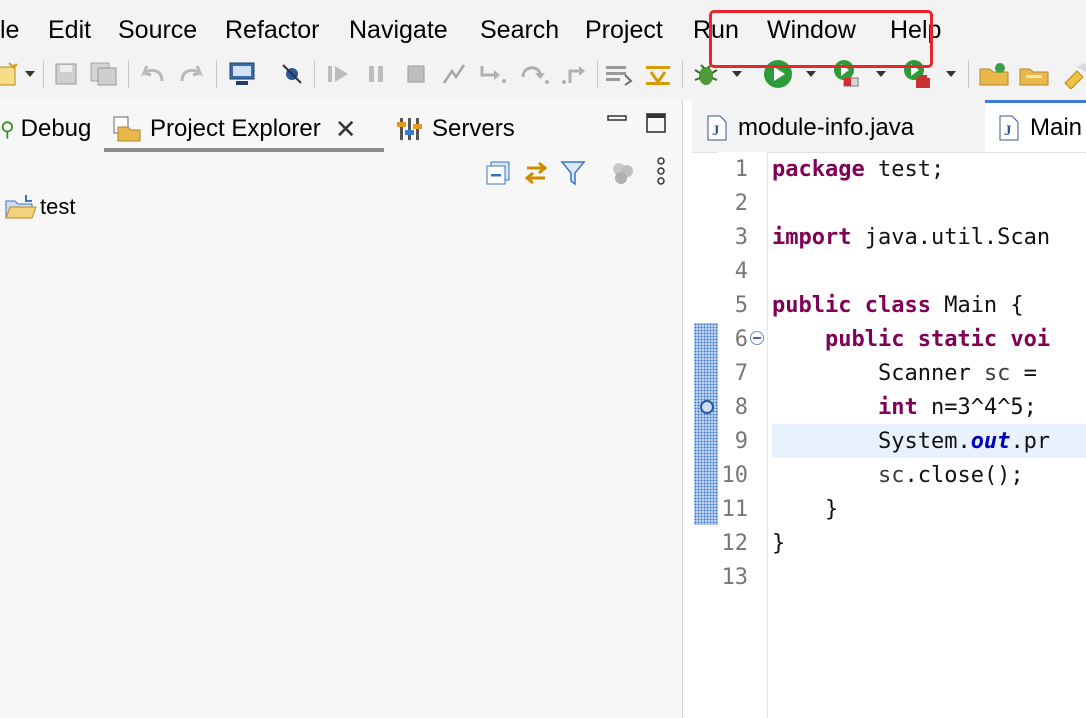 This screenshot has width=1086, height=718. I want to click on tab-servers: Servers, so click(455, 129).